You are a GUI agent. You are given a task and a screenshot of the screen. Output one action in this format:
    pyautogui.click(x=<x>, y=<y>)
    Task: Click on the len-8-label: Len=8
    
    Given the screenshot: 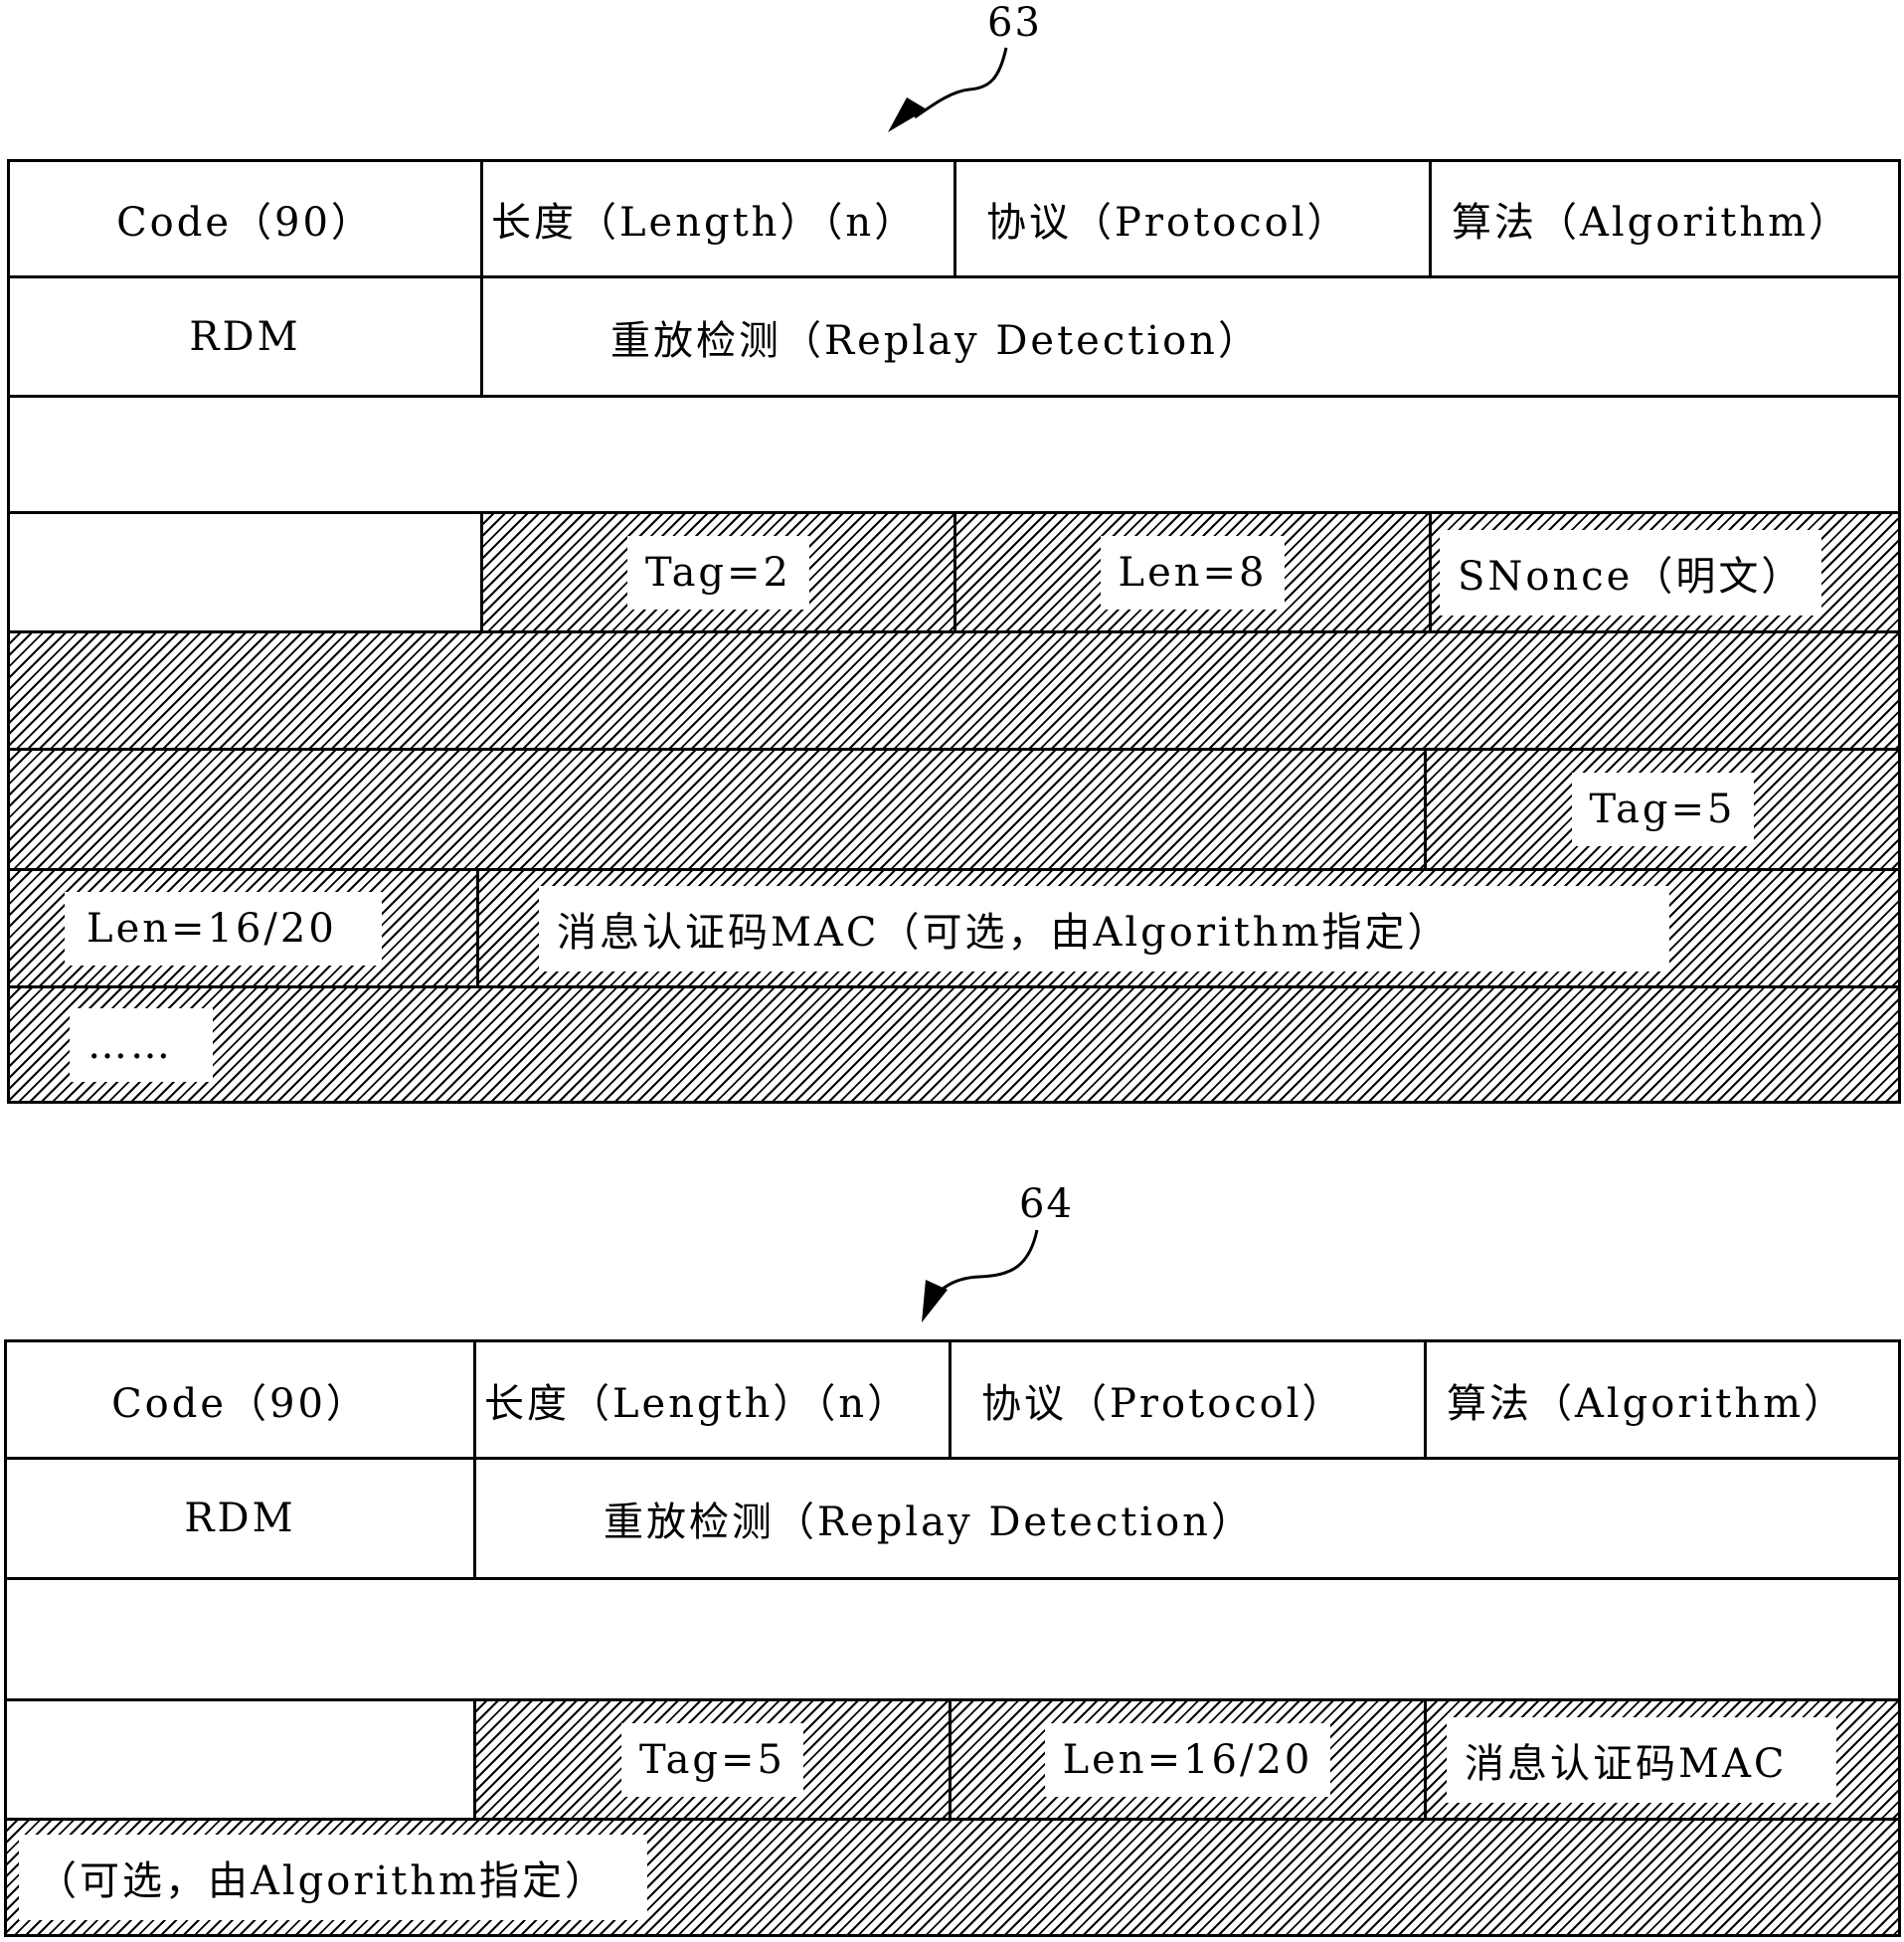 What is the action you would take?
    pyautogui.click(x=1193, y=572)
    